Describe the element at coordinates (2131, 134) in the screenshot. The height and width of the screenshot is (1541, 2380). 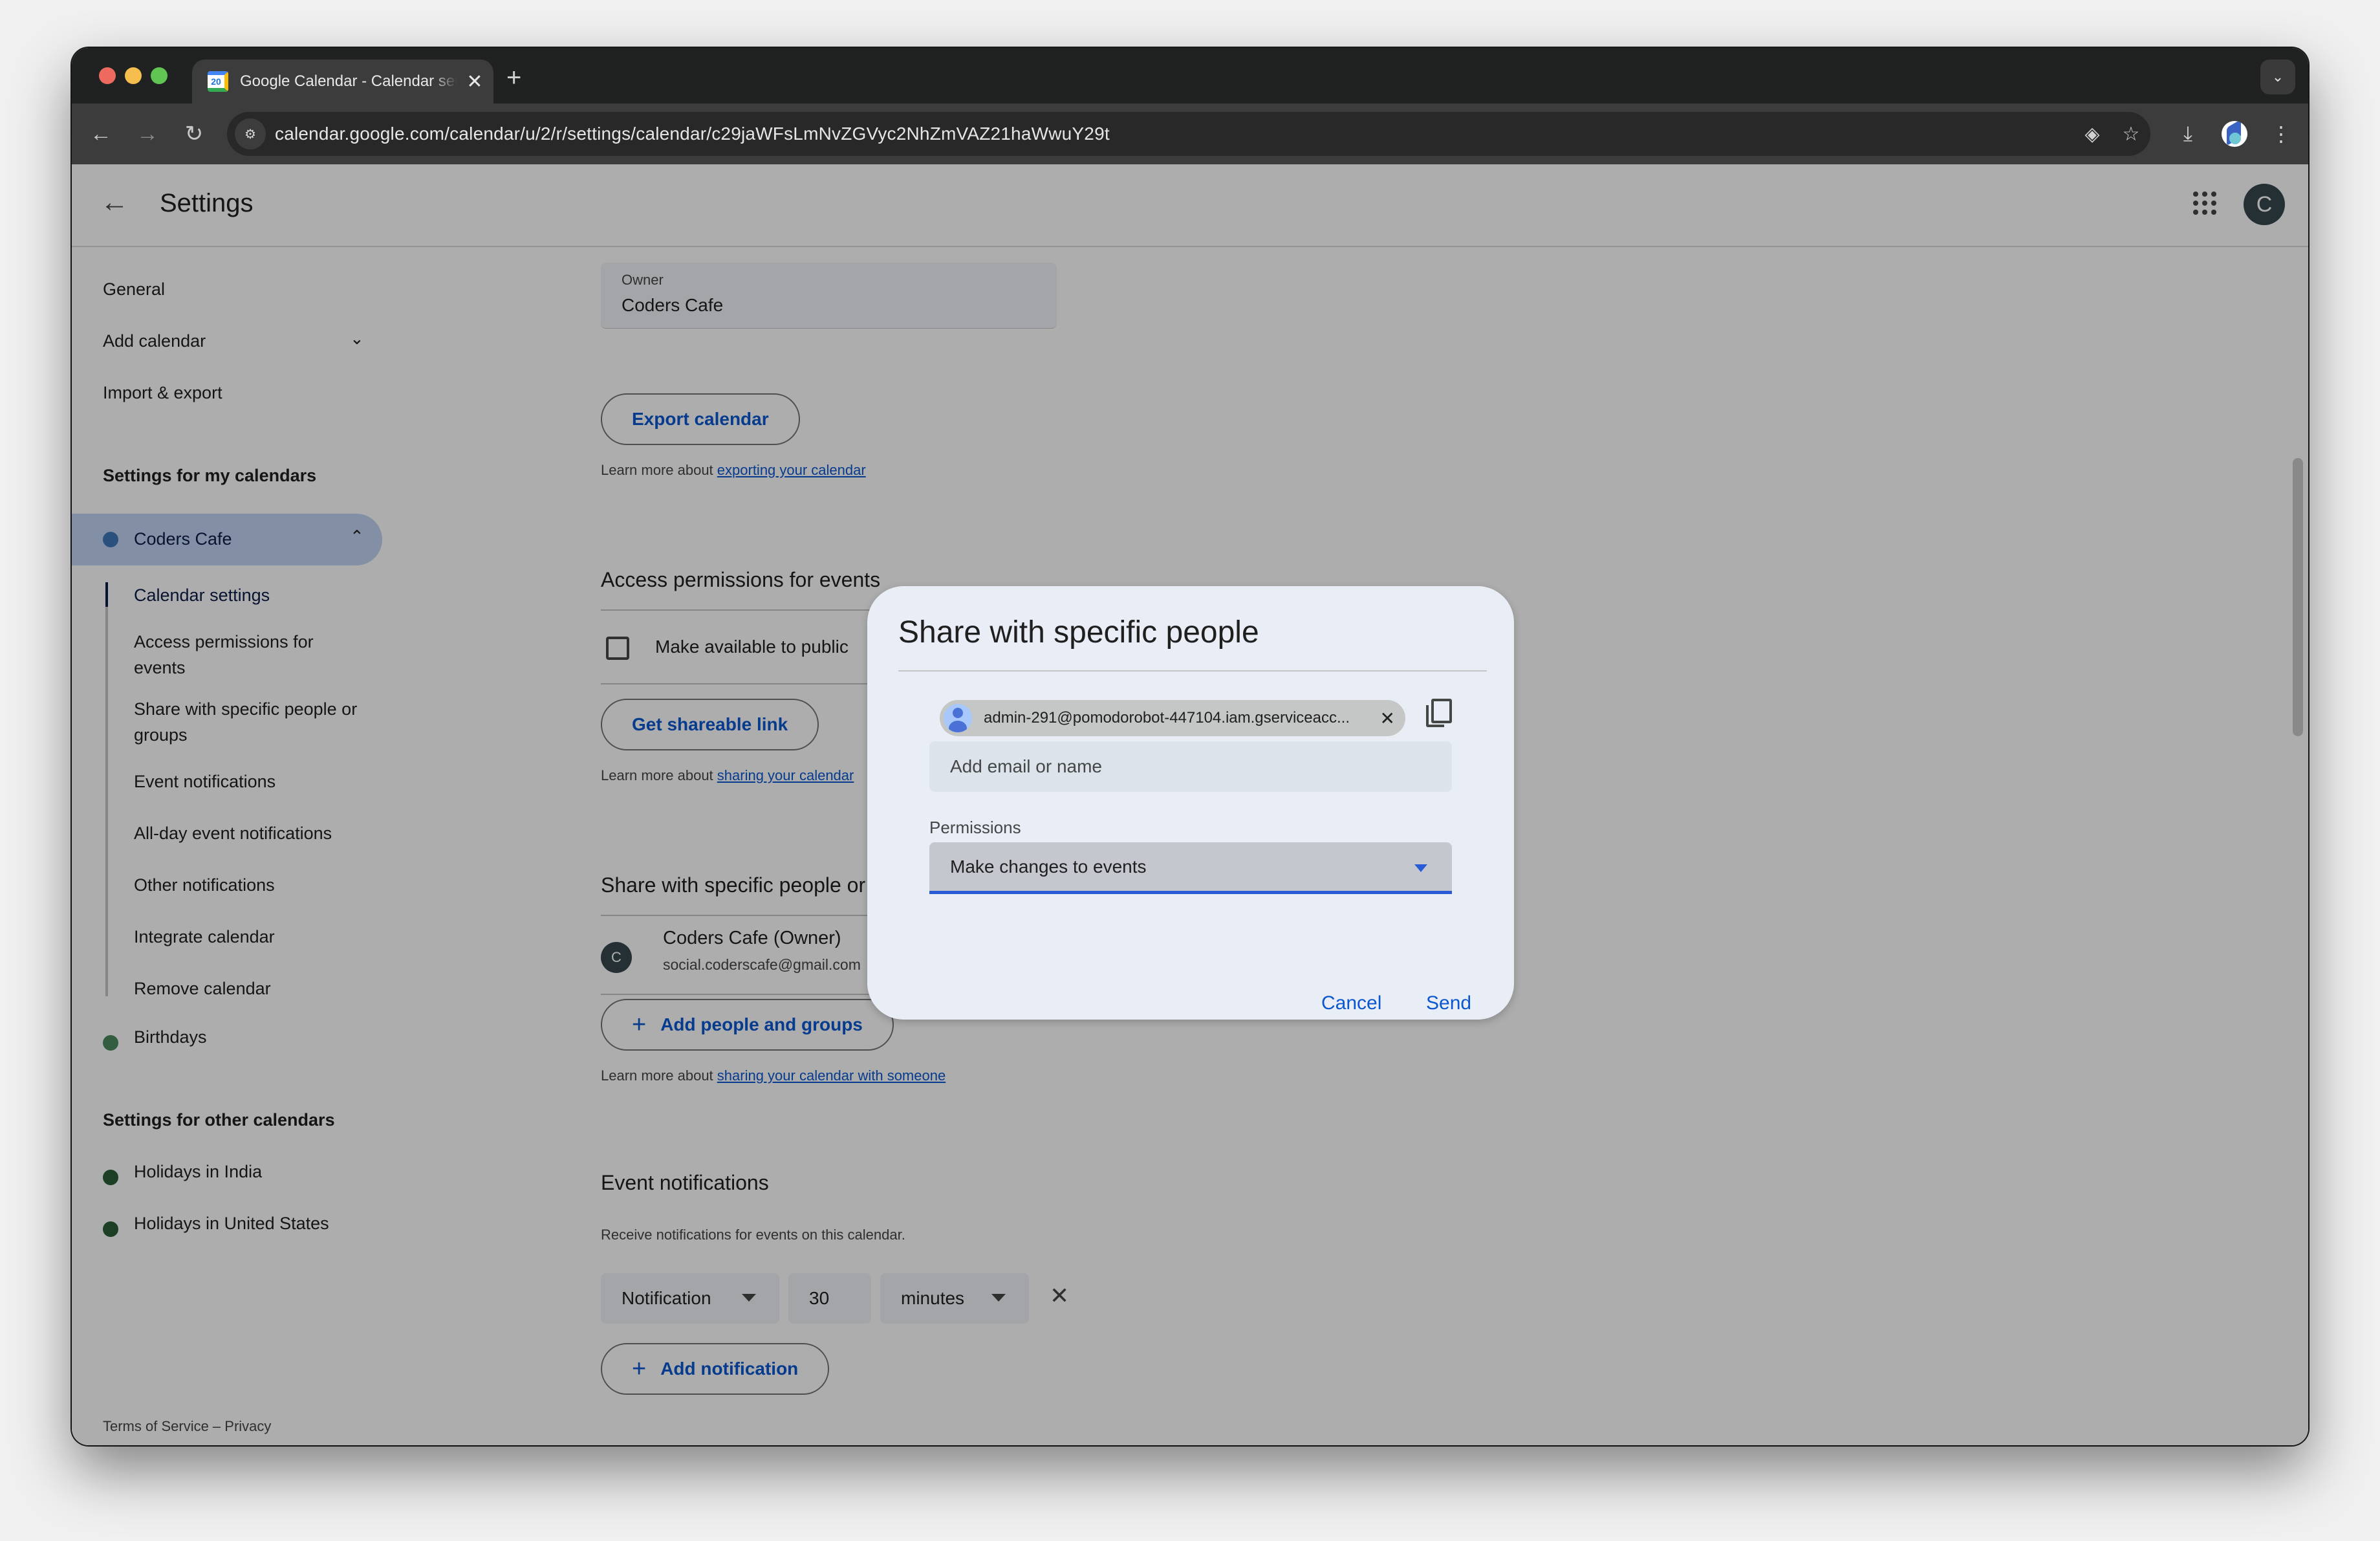
I see `bookmark-star-icon: ☆` at that location.